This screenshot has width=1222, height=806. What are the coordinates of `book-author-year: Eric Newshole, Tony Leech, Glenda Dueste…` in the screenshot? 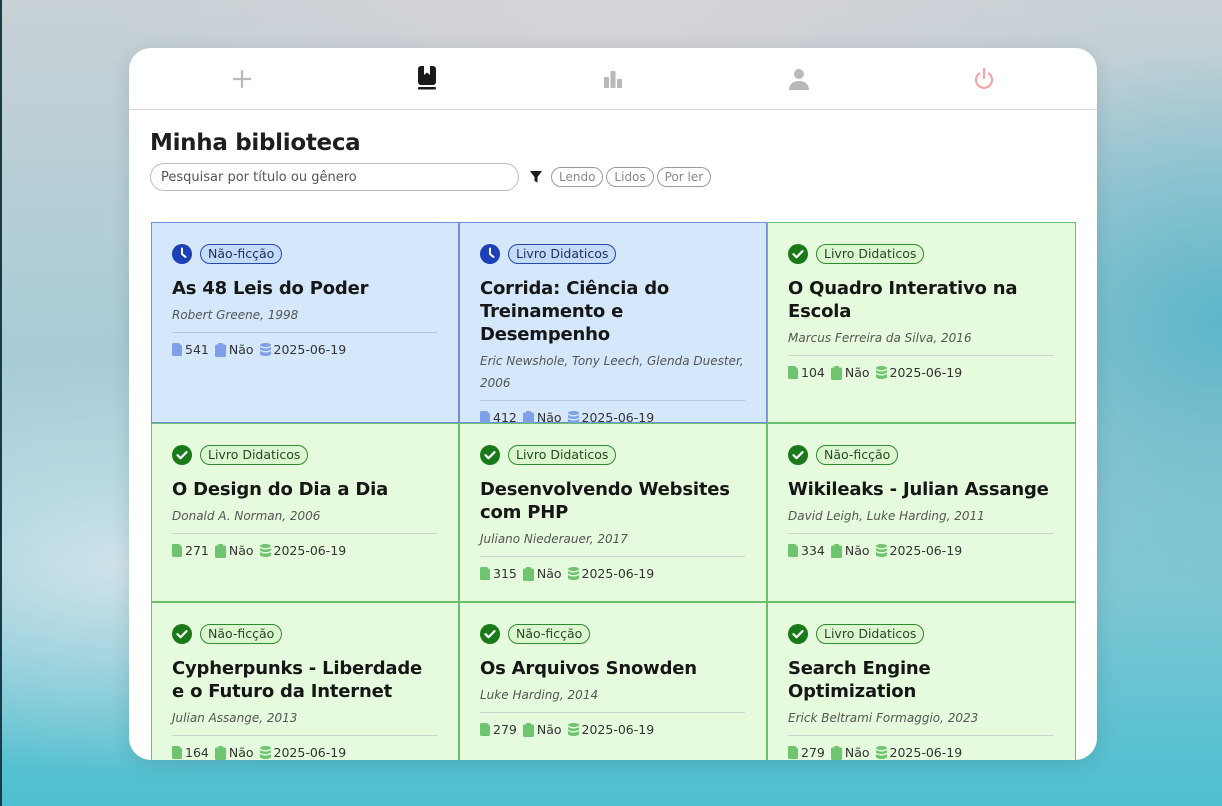 It's located at (612, 372).